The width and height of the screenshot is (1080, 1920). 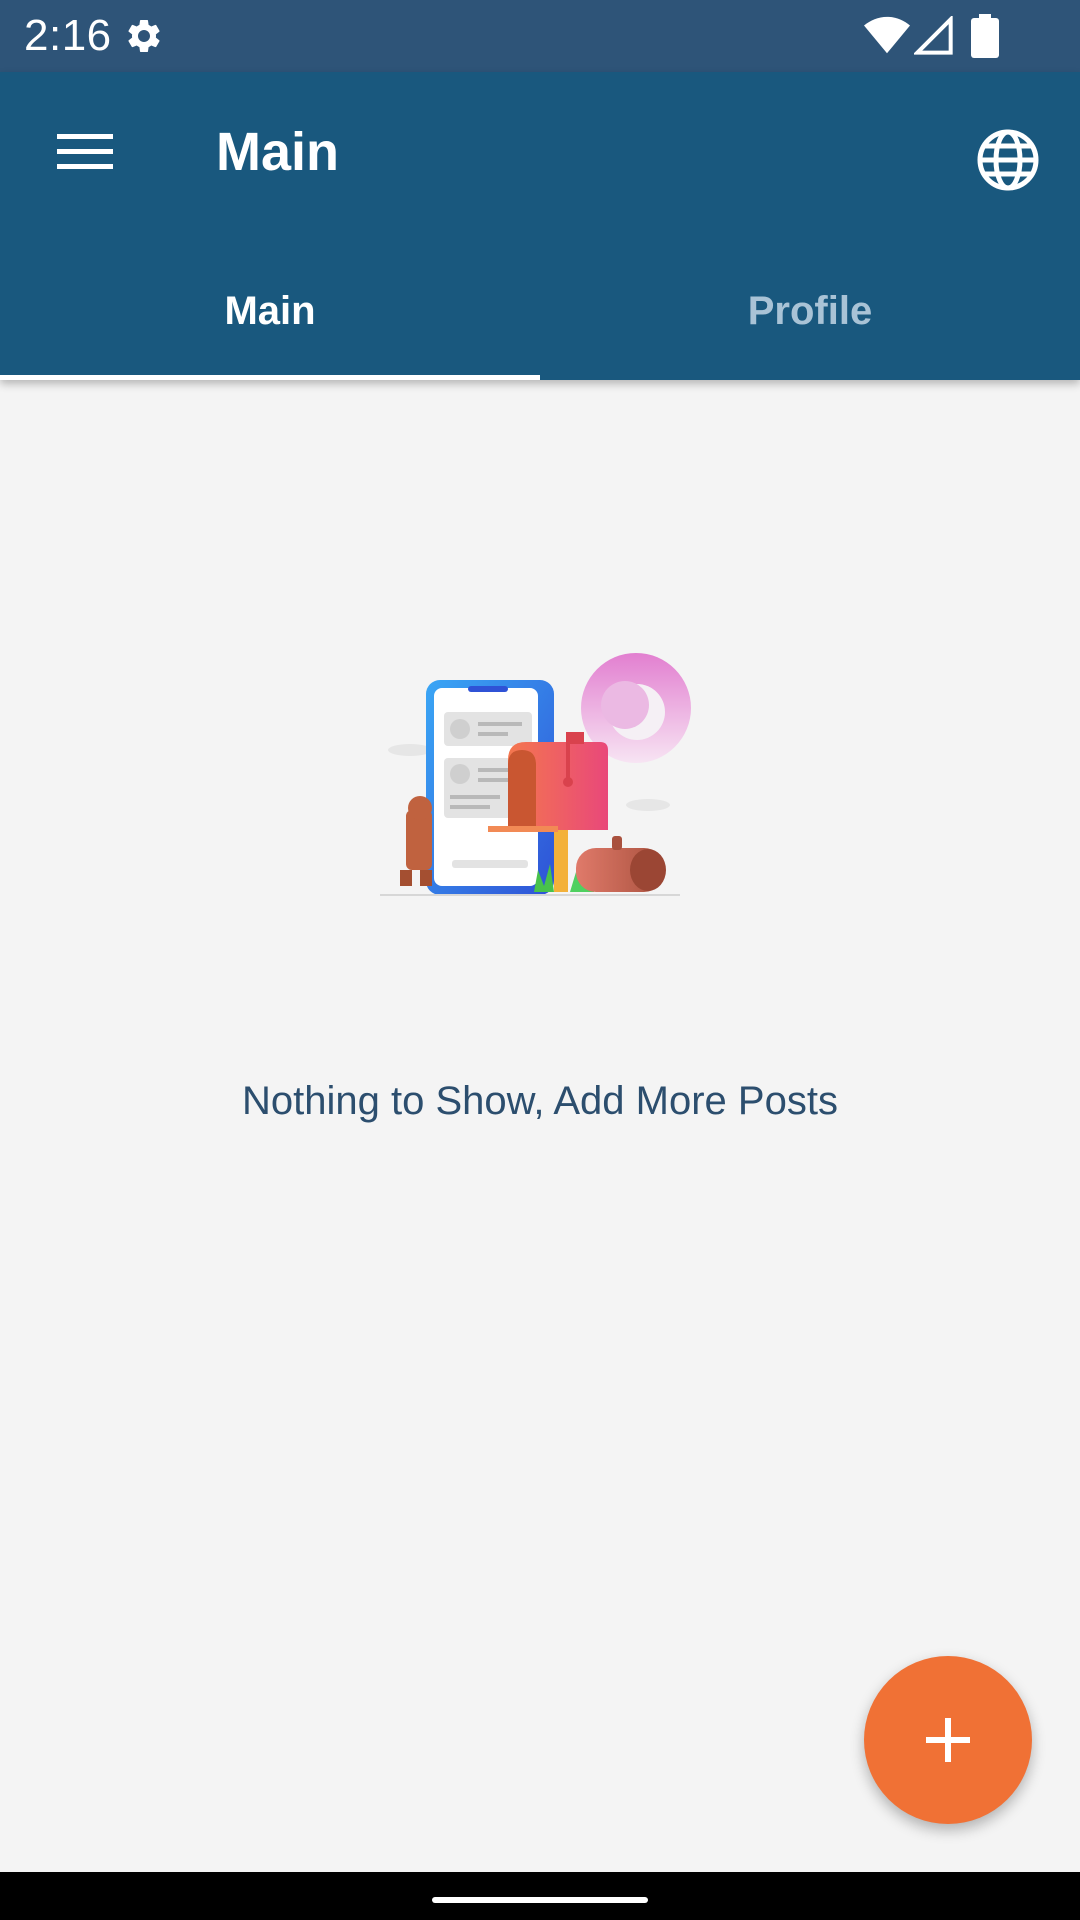 I want to click on tab-main-label: Main, so click(x=270, y=310).